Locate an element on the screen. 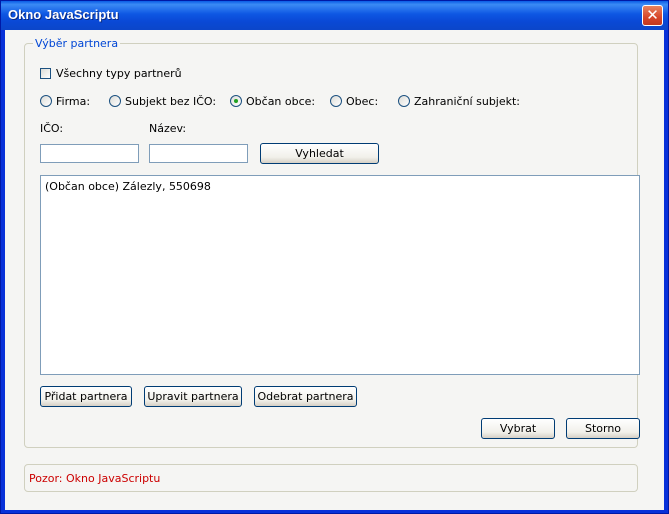 This screenshot has width=669, height=514. name-input is located at coordinates (198, 153).